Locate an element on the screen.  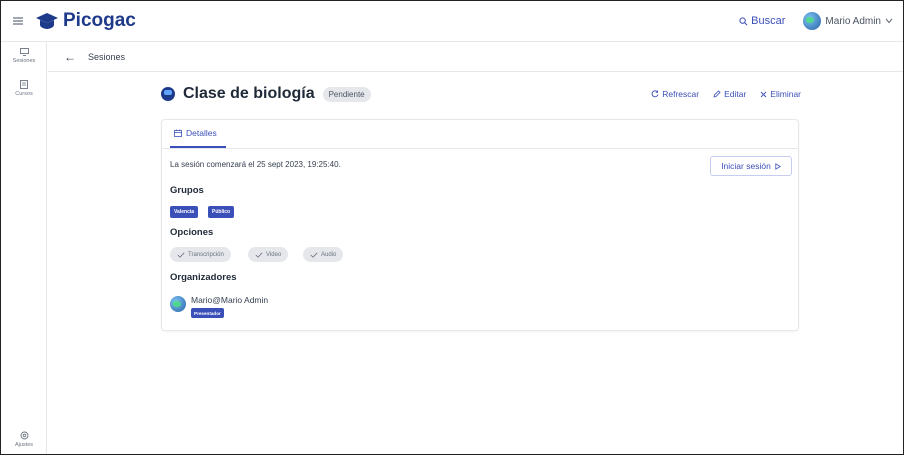
organizers-heading: Organizadores is located at coordinates (203, 277).